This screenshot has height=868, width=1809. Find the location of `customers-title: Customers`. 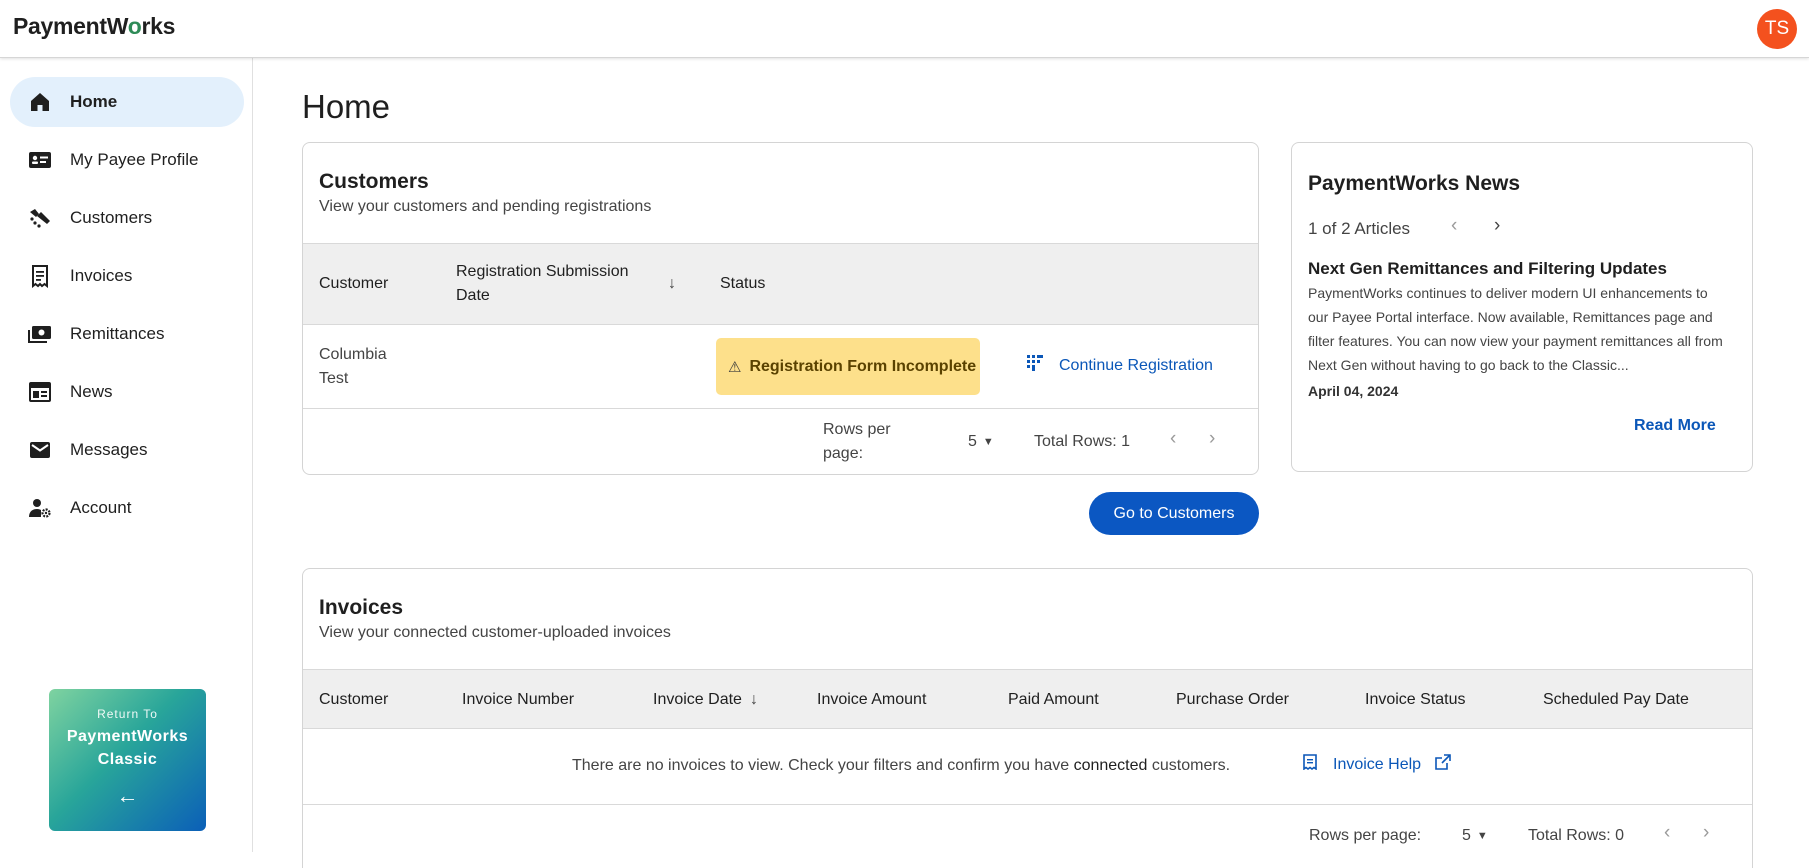

customers-title: Customers is located at coordinates (374, 181).